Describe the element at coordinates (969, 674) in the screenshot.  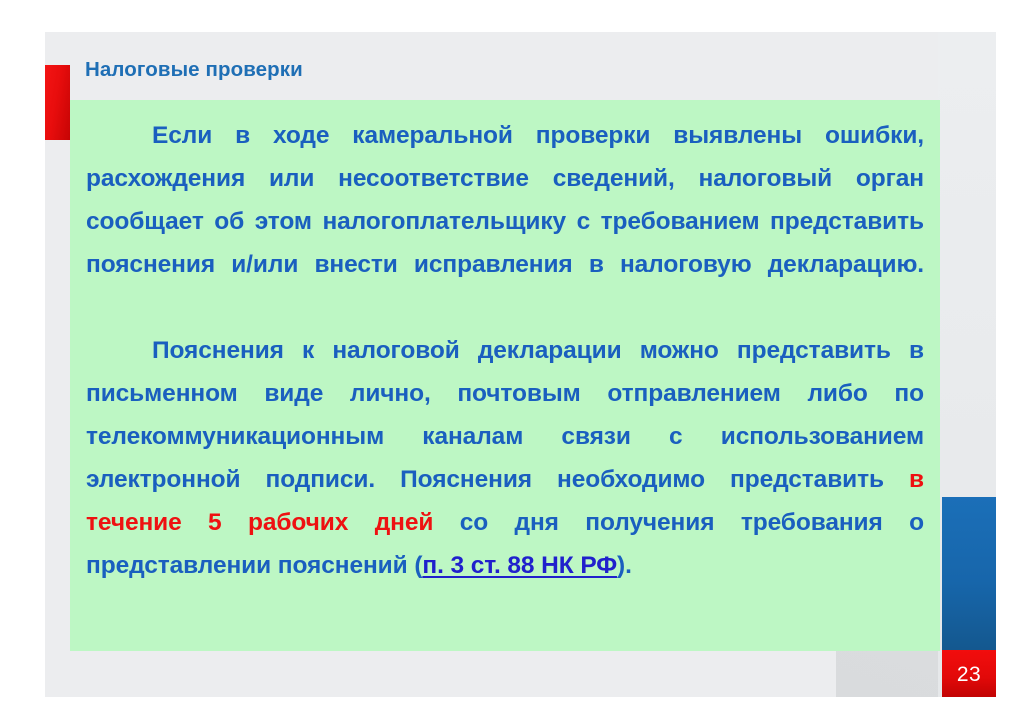
I see `page-number-label: 23` at that location.